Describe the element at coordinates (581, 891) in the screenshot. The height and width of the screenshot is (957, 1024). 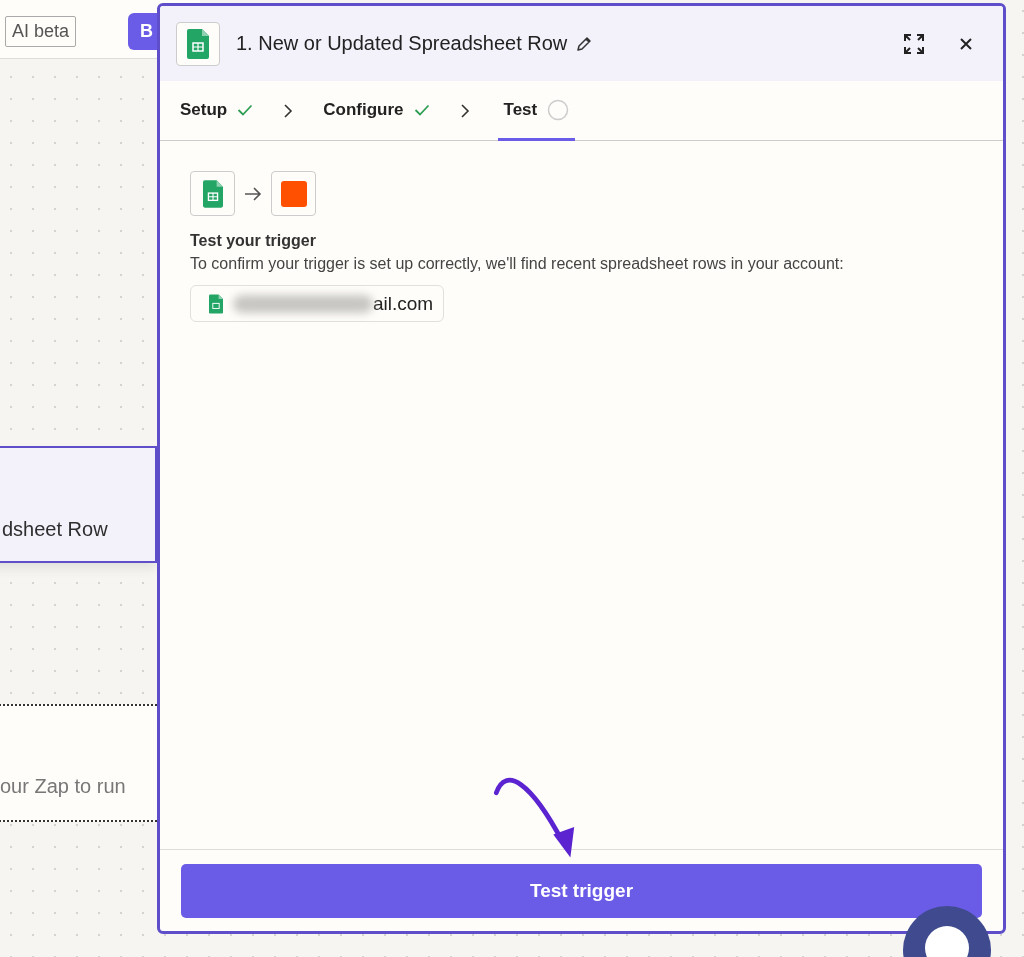
I see `test-trigger-button: Test trigger` at that location.